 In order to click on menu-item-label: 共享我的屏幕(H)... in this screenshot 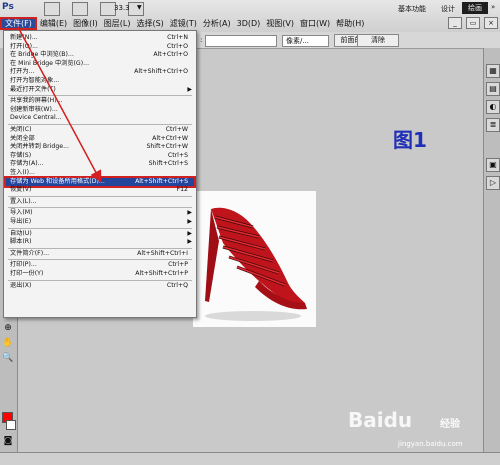, I will do `click(36, 101)`.